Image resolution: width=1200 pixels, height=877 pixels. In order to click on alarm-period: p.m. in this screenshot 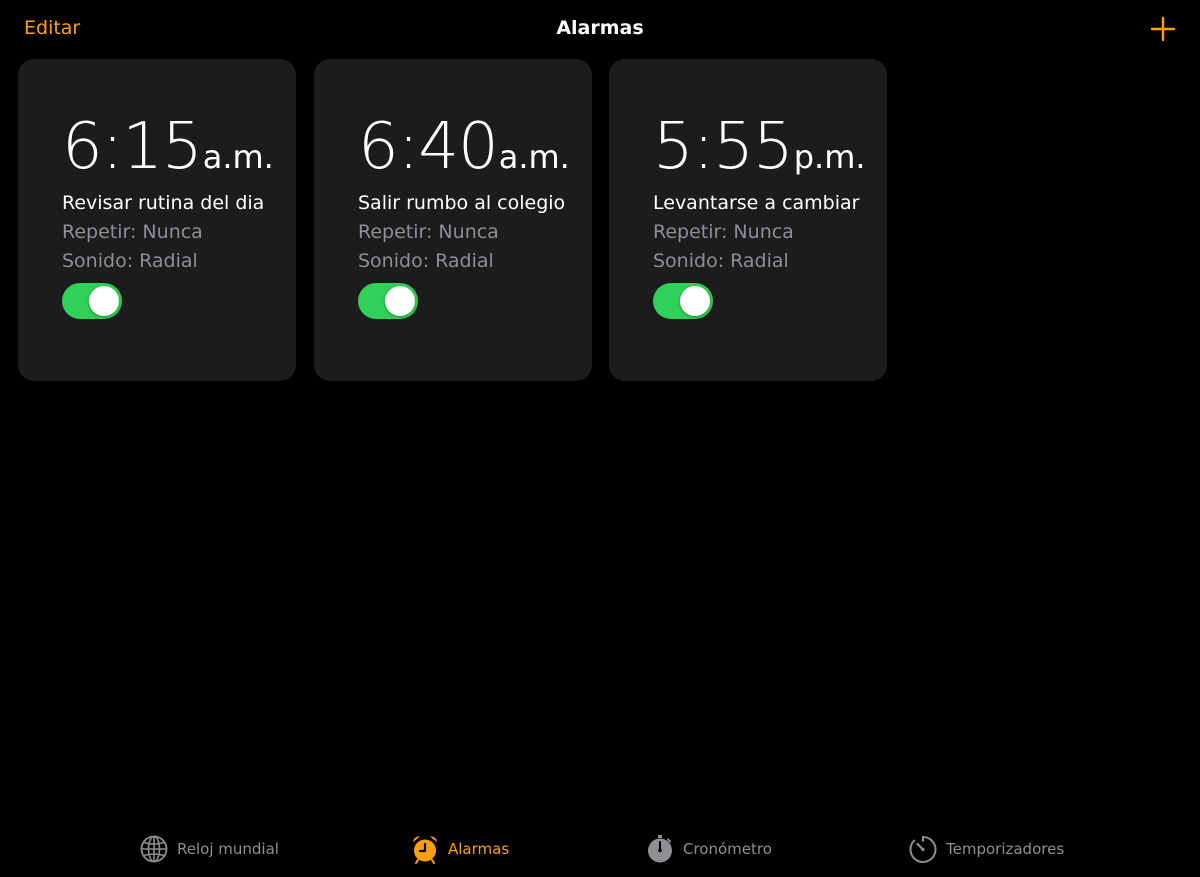, I will do `click(829, 157)`.